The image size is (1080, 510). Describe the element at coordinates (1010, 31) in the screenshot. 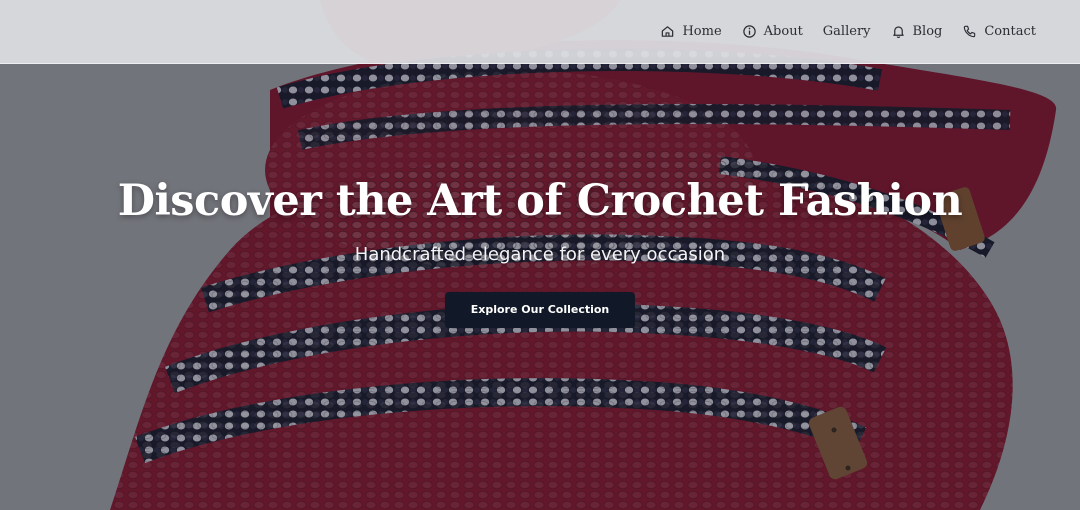

I see `nav-label-contact: Contact` at that location.